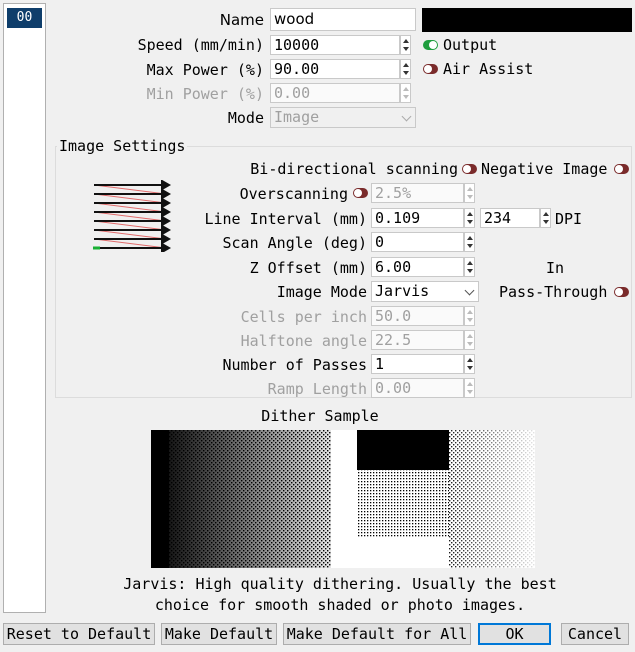 The image size is (635, 652). What do you see at coordinates (360, 193) in the screenshot?
I see `overscanning-toggle` at bounding box center [360, 193].